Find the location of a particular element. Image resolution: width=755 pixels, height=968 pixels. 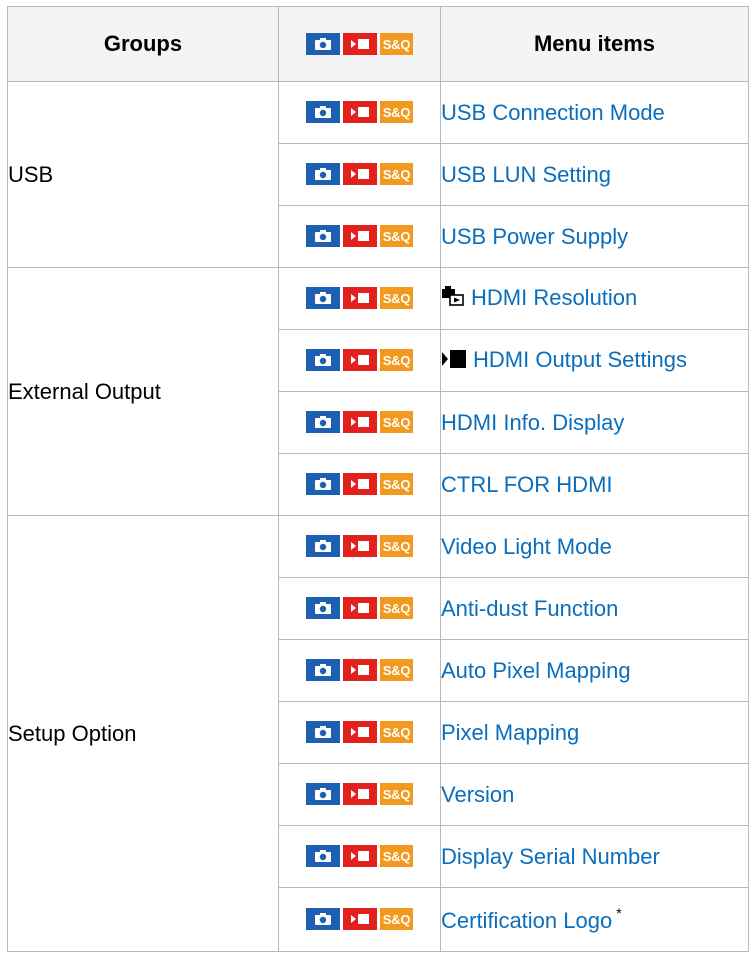

menu-item-cell: Anti-dust Function is located at coordinates (594, 608).